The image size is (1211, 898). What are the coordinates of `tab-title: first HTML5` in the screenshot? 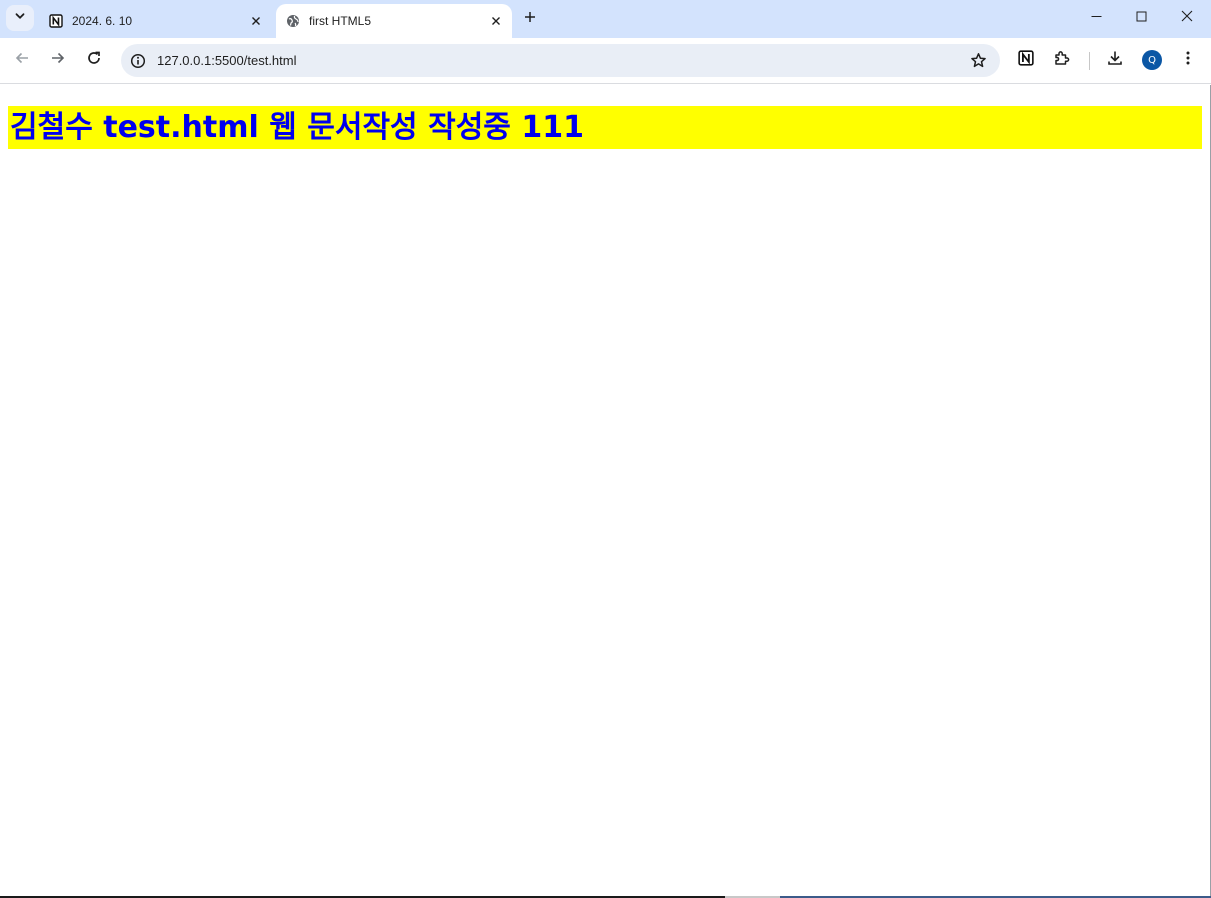 It's located at (340, 21).